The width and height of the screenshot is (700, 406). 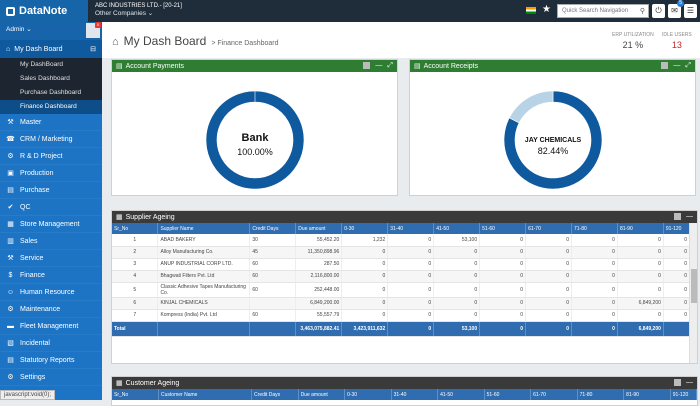 I want to click on table-cell: 6,849,200, so click(x=640, y=303).